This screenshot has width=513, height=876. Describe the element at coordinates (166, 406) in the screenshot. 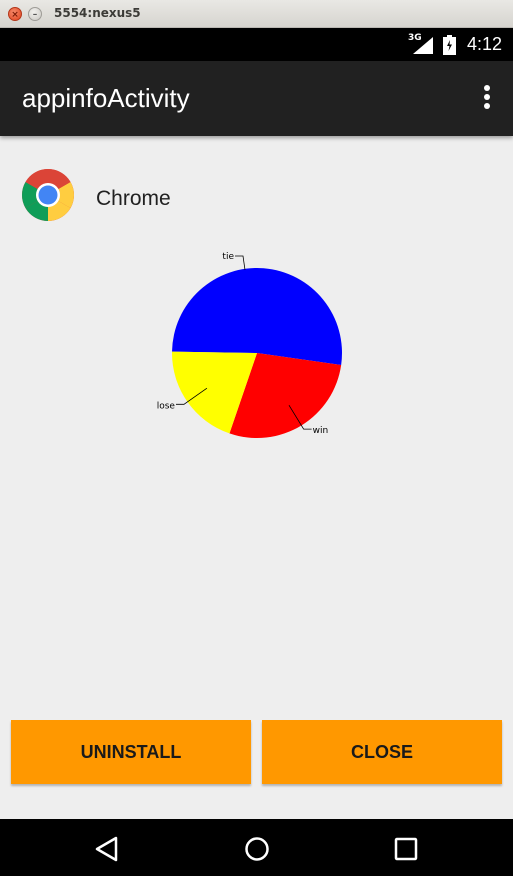

I see `pie-label-lose: lose` at that location.